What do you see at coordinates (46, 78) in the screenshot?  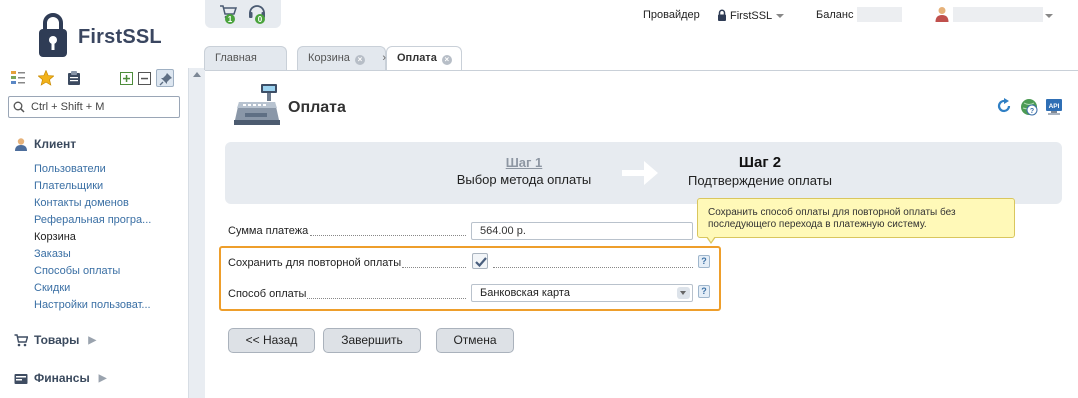 I see `favorites-star-icon` at bounding box center [46, 78].